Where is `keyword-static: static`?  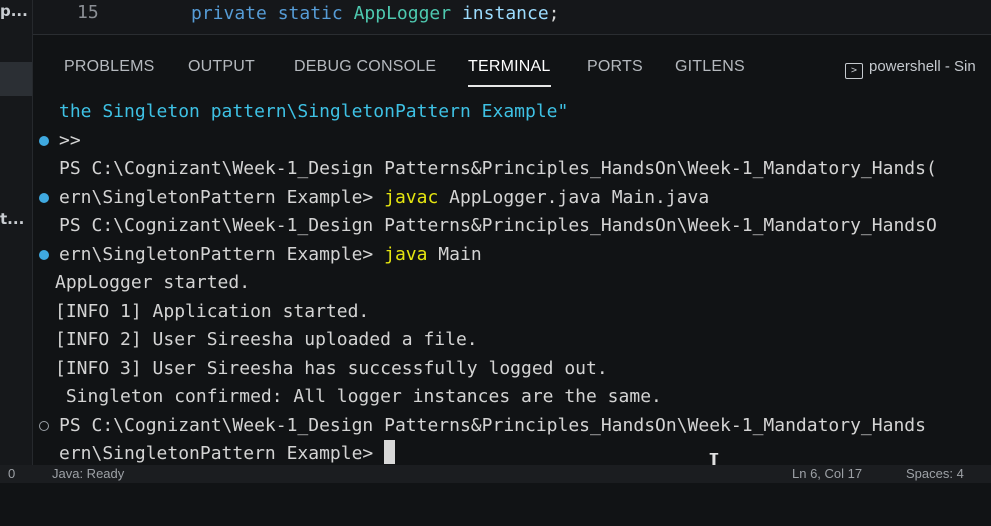 keyword-static: static is located at coordinates (310, 13).